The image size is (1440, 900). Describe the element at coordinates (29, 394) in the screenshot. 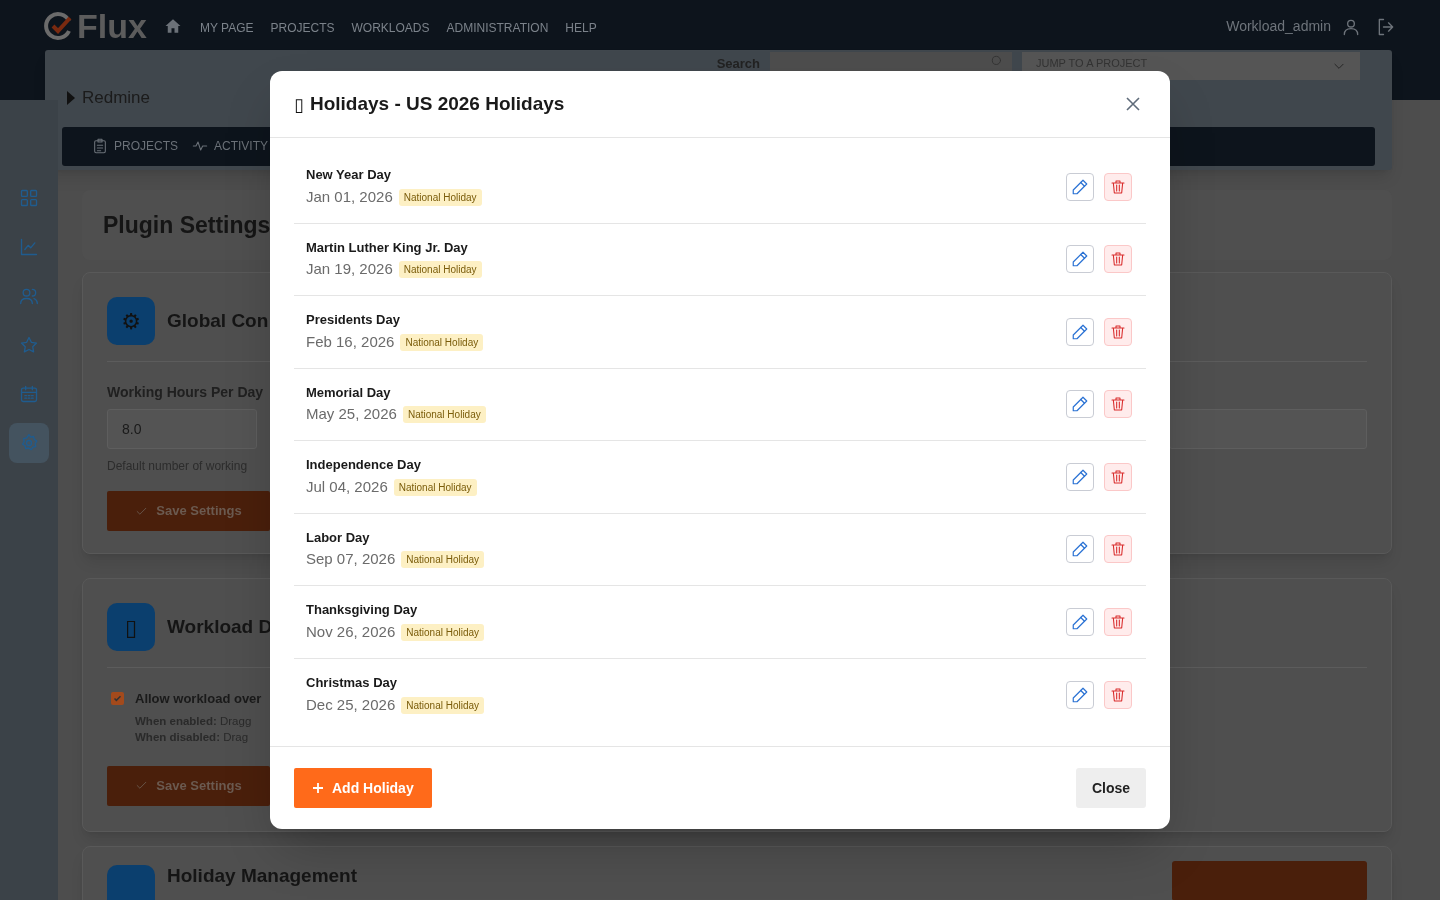

I see `calendar-icon` at that location.